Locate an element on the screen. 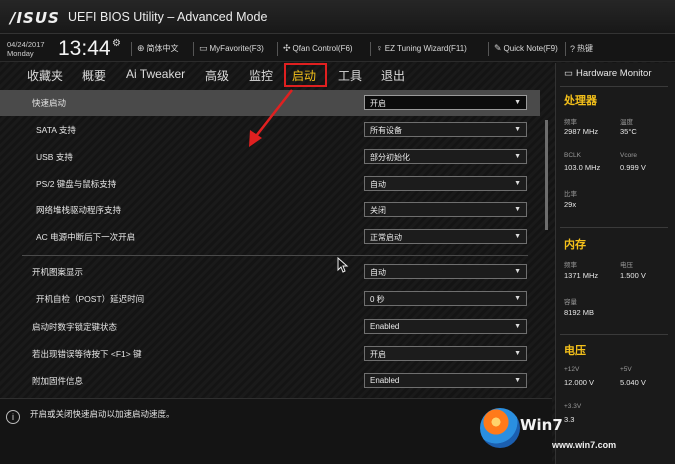 This screenshot has height=464, width=675. setting-label: SATA 支持 is located at coordinates (56, 130).